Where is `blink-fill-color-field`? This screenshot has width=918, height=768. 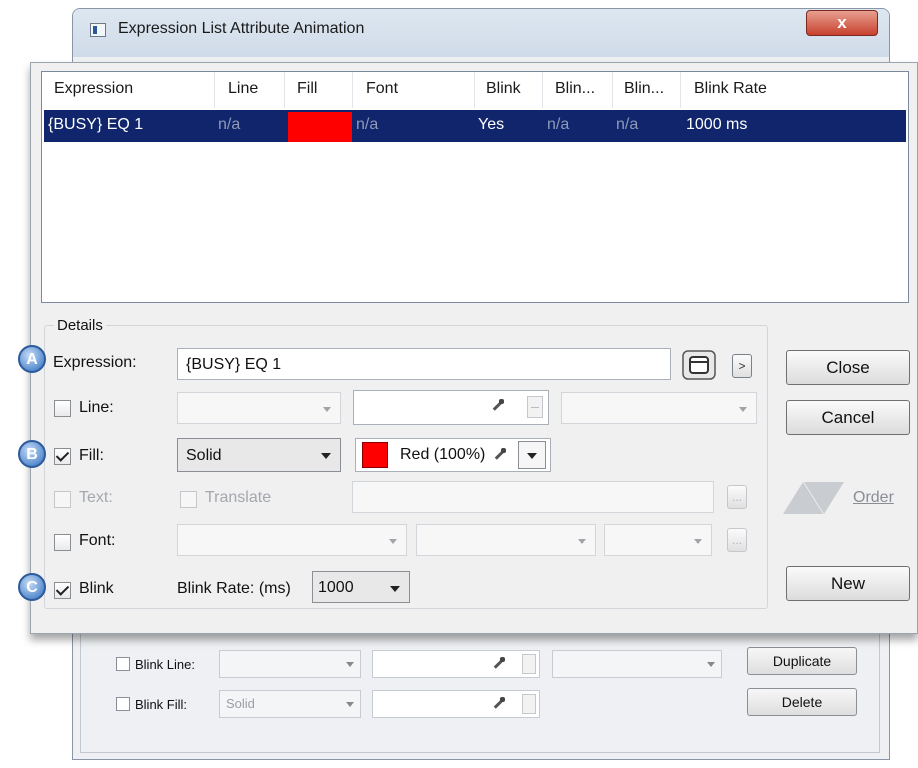
blink-fill-color-field is located at coordinates (456, 704).